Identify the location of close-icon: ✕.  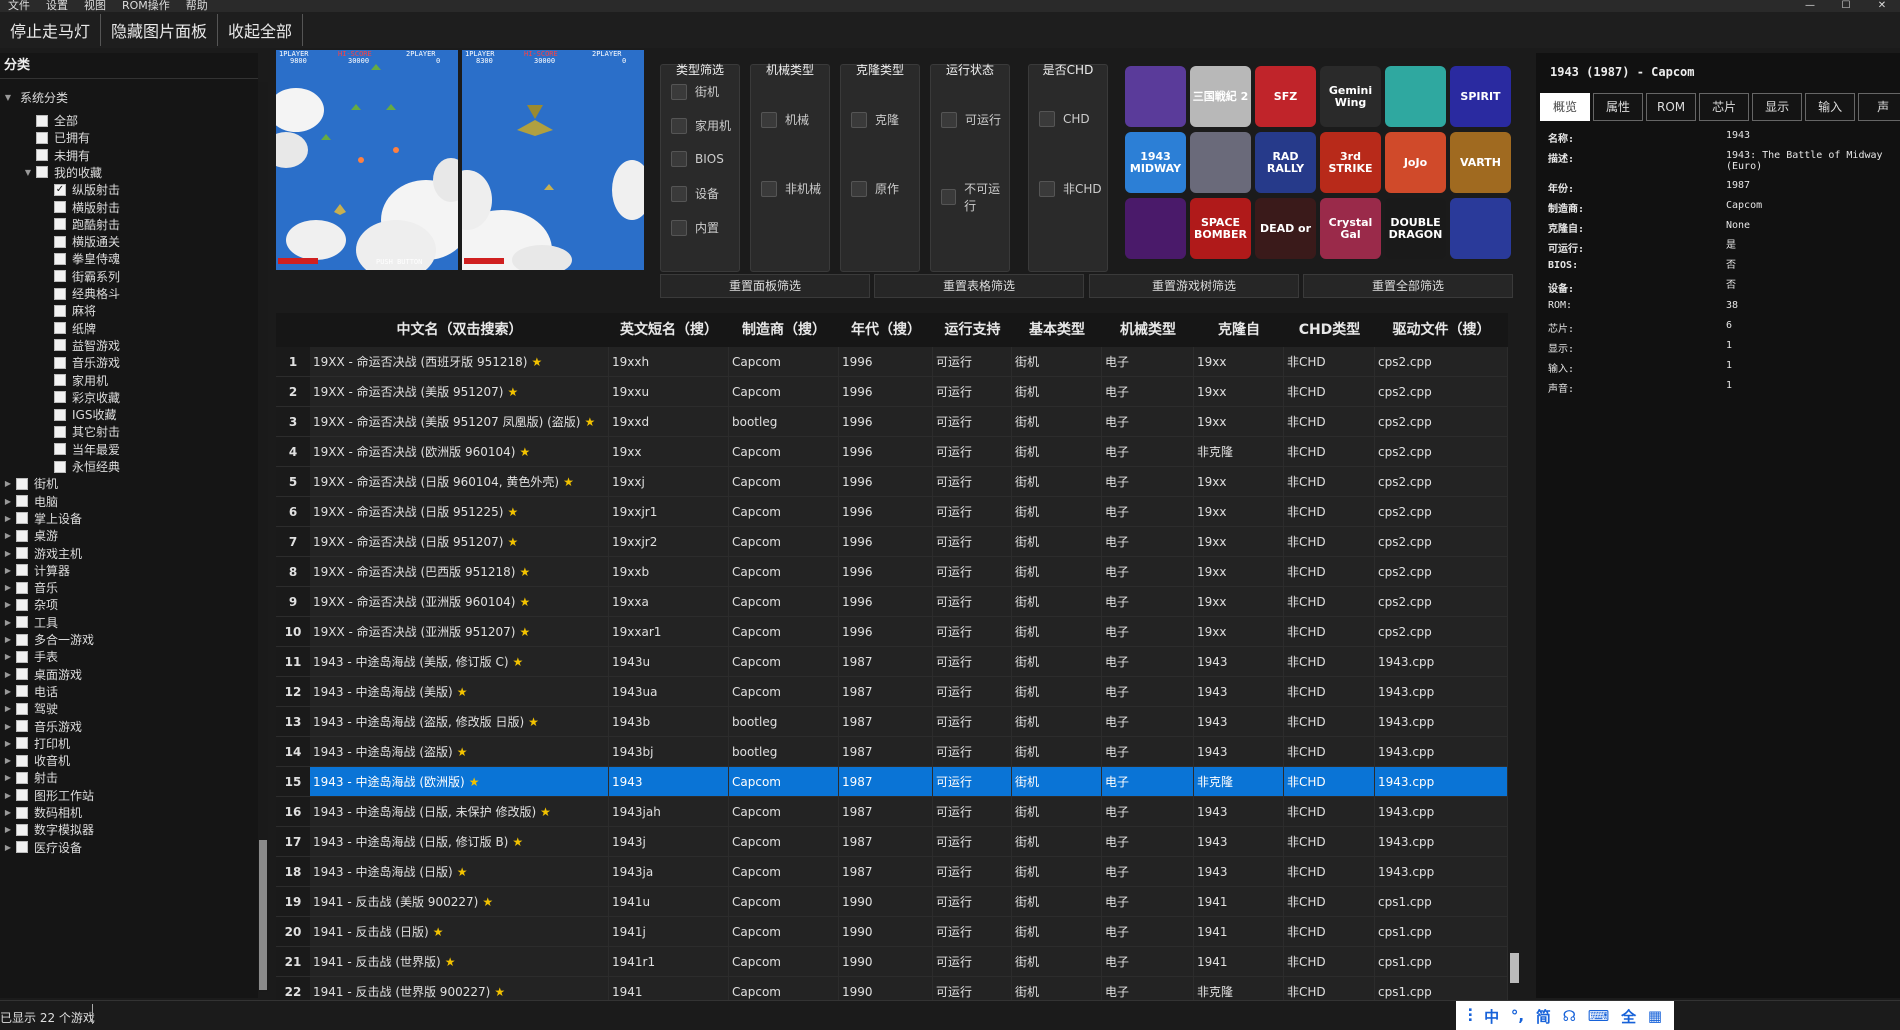
(1882, 6).